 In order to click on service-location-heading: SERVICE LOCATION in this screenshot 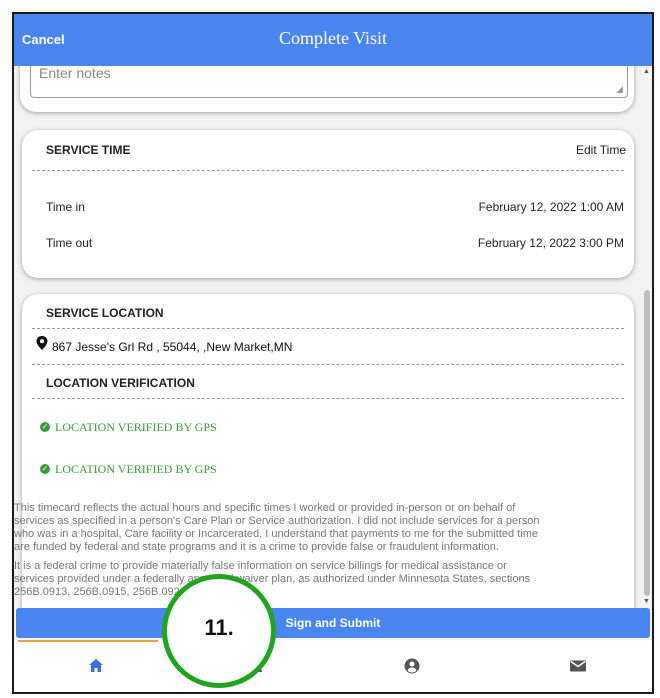, I will do `click(105, 313)`.